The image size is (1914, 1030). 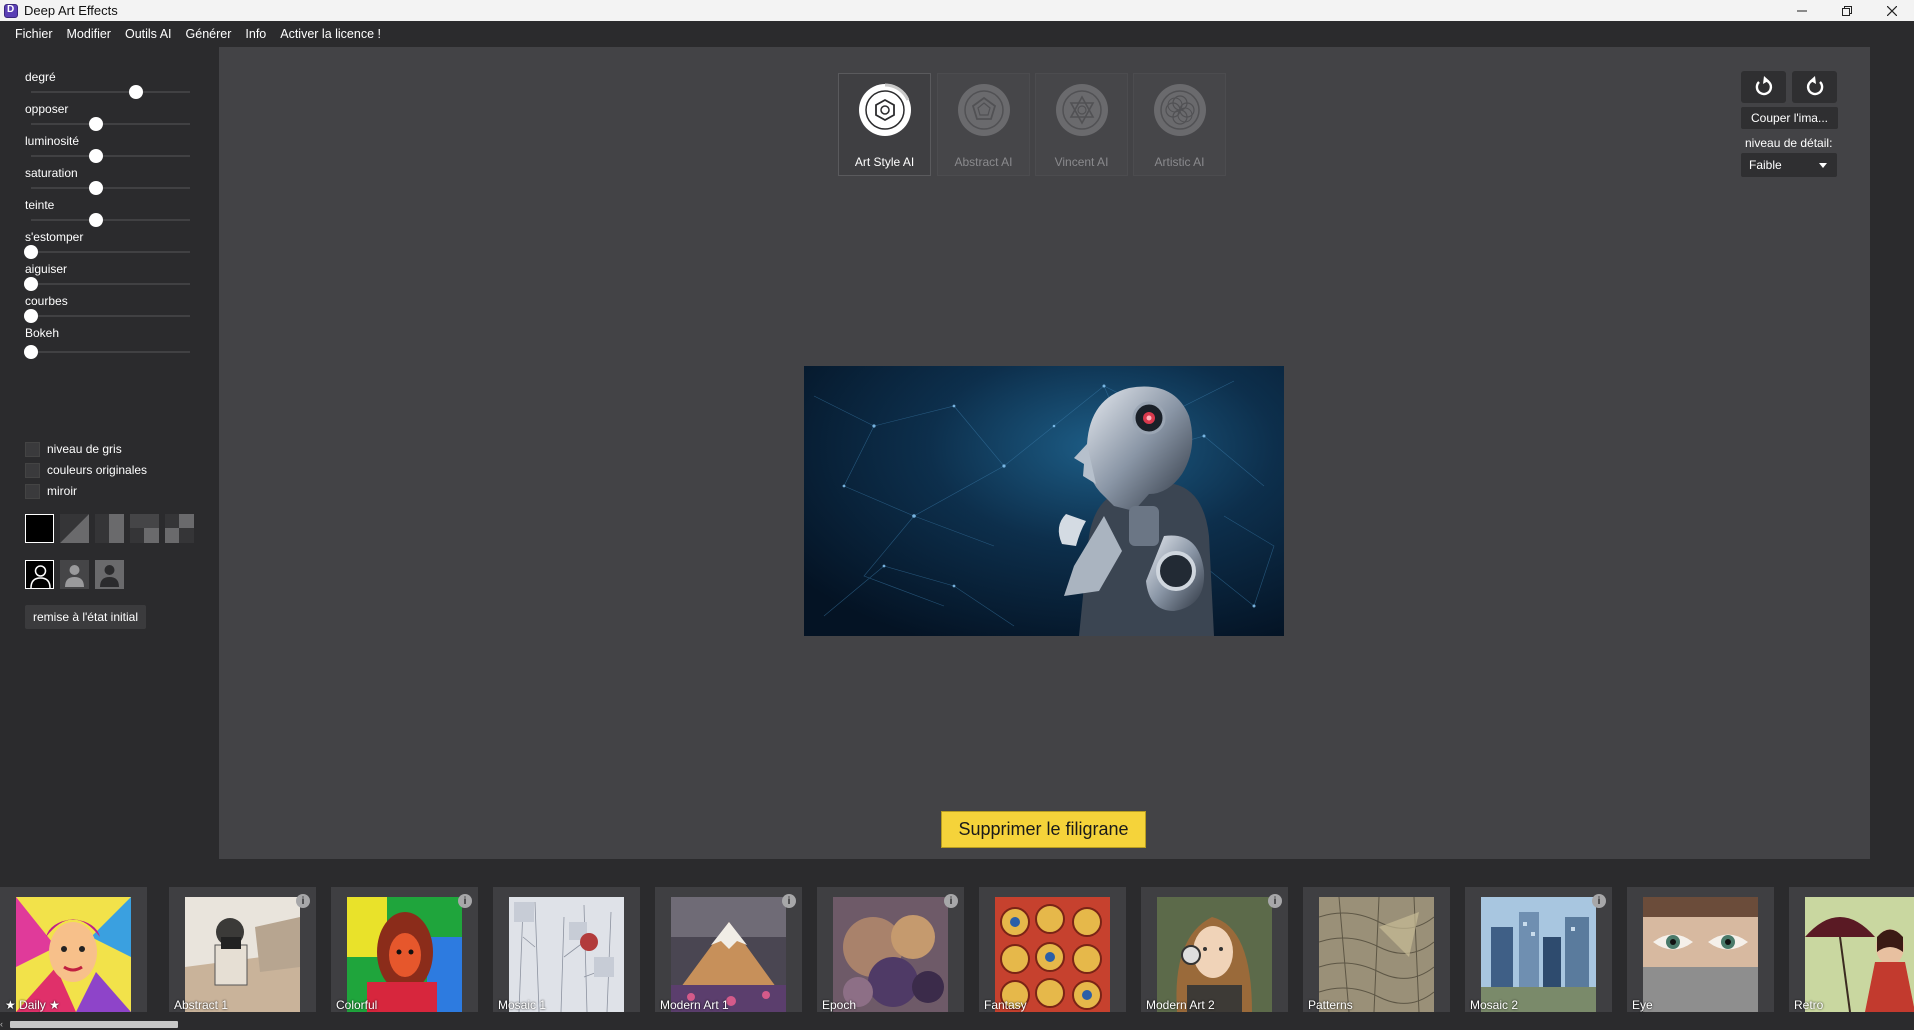 What do you see at coordinates (1538, 949) in the screenshot?
I see `style-card-mosaic-2: i Mosaic 2` at bounding box center [1538, 949].